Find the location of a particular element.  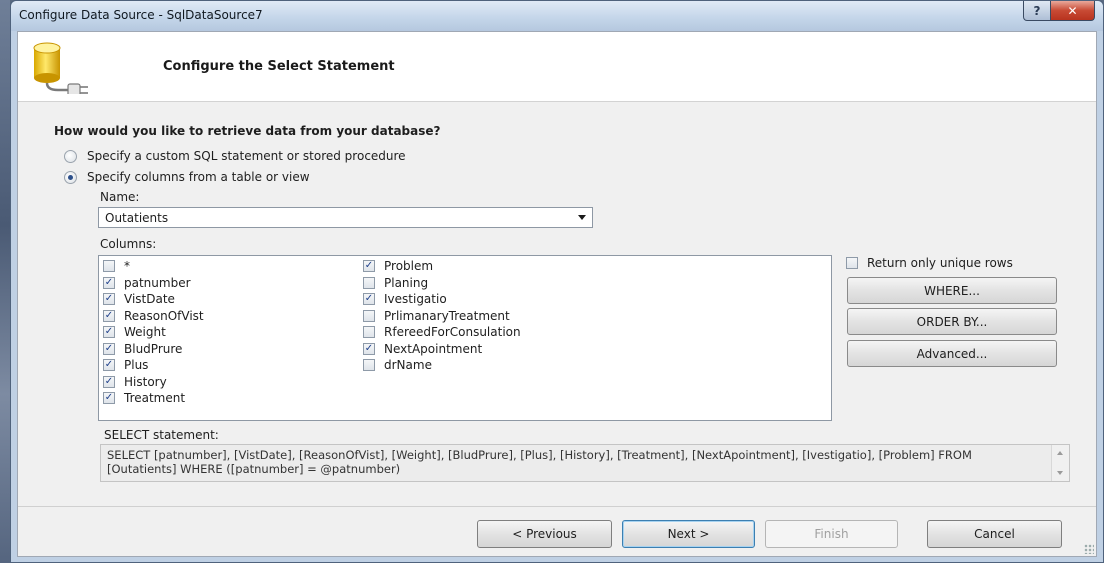

column-item: ✓ Ivestigatio is located at coordinates (442, 299).